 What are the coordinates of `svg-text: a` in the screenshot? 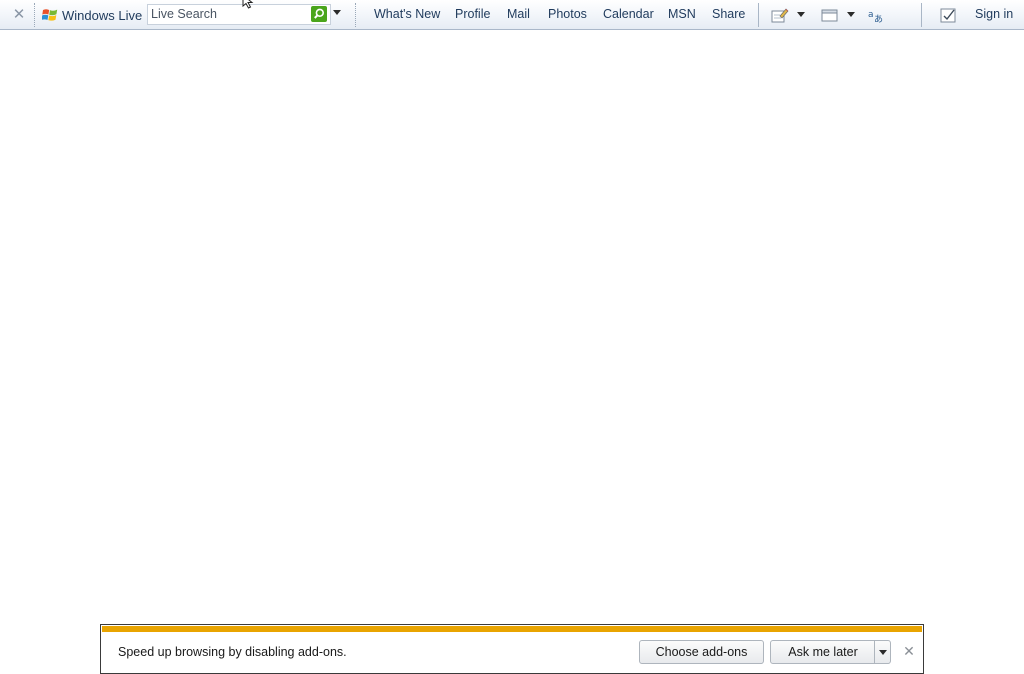 It's located at (871, 15).